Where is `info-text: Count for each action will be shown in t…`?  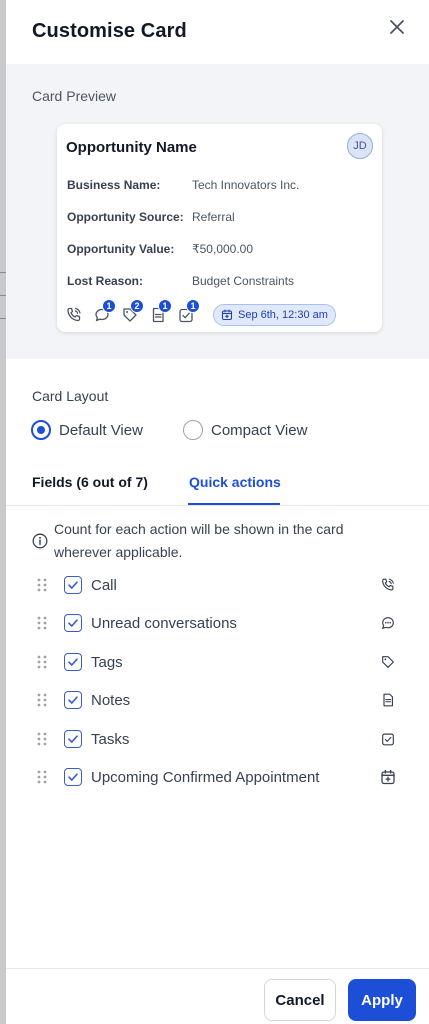 info-text: Count for each action will be shown in t… is located at coordinates (199, 540).